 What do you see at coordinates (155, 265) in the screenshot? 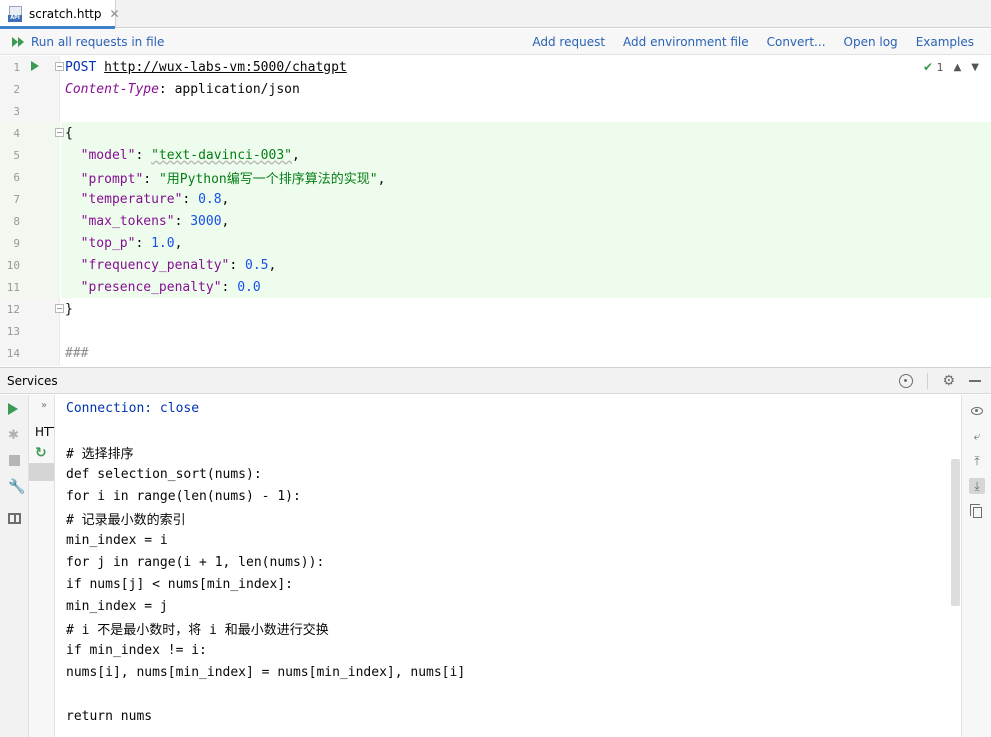
I see `json-key: "frequency_penalty"` at bounding box center [155, 265].